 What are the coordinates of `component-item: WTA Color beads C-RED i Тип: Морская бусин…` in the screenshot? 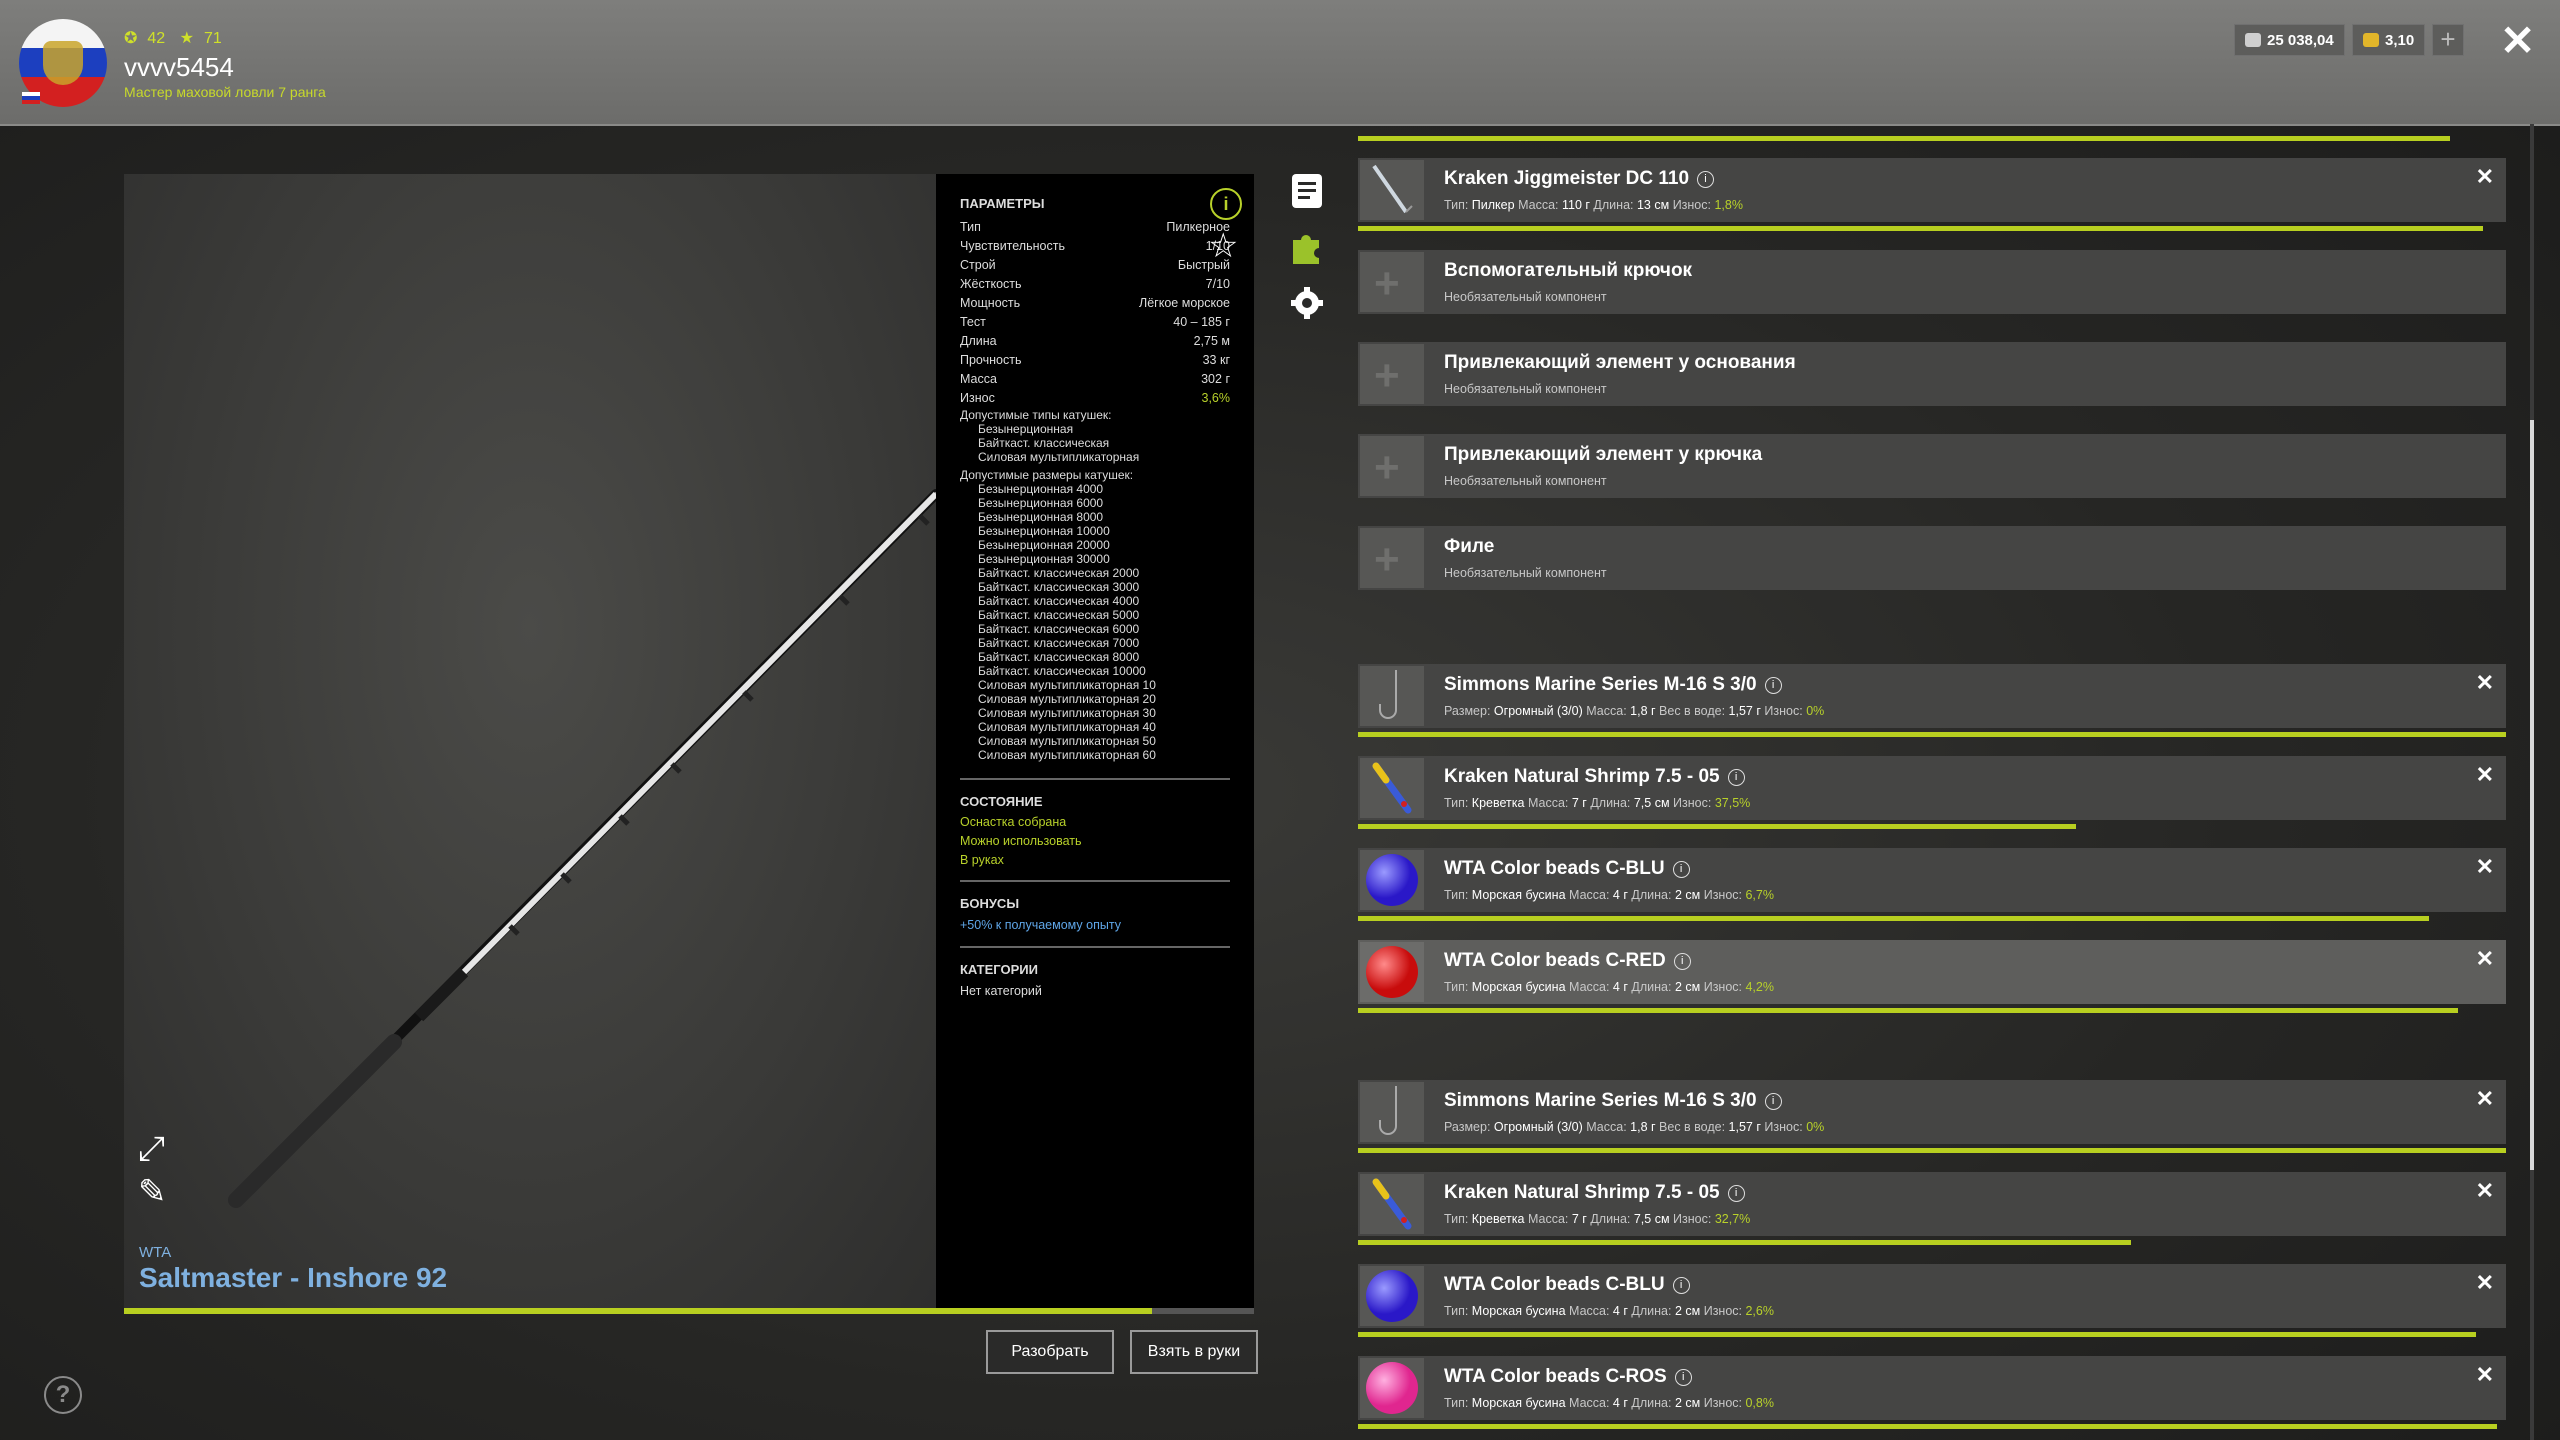 It's located at (1932, 972).